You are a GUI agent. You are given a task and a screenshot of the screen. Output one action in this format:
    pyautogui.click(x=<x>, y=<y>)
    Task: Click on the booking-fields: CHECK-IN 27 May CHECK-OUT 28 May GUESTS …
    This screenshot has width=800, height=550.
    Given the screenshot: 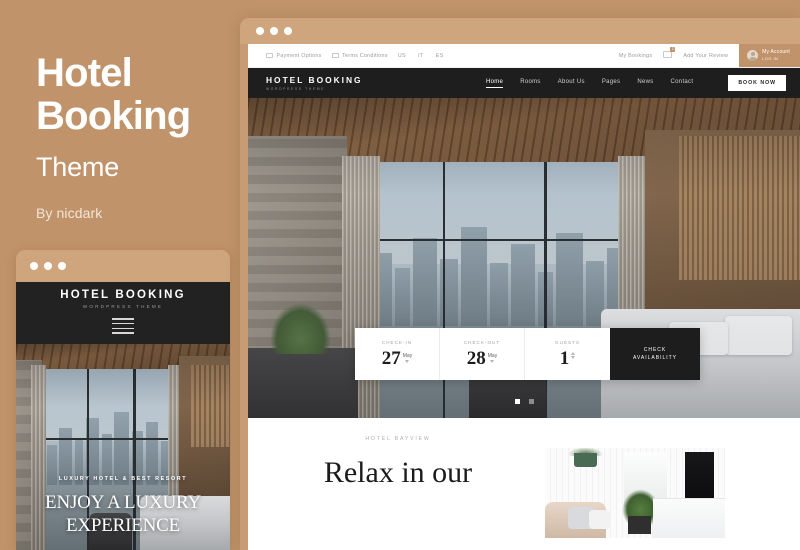 What is the action you would take?
    pyautogui.click(x=482, y=354)
    